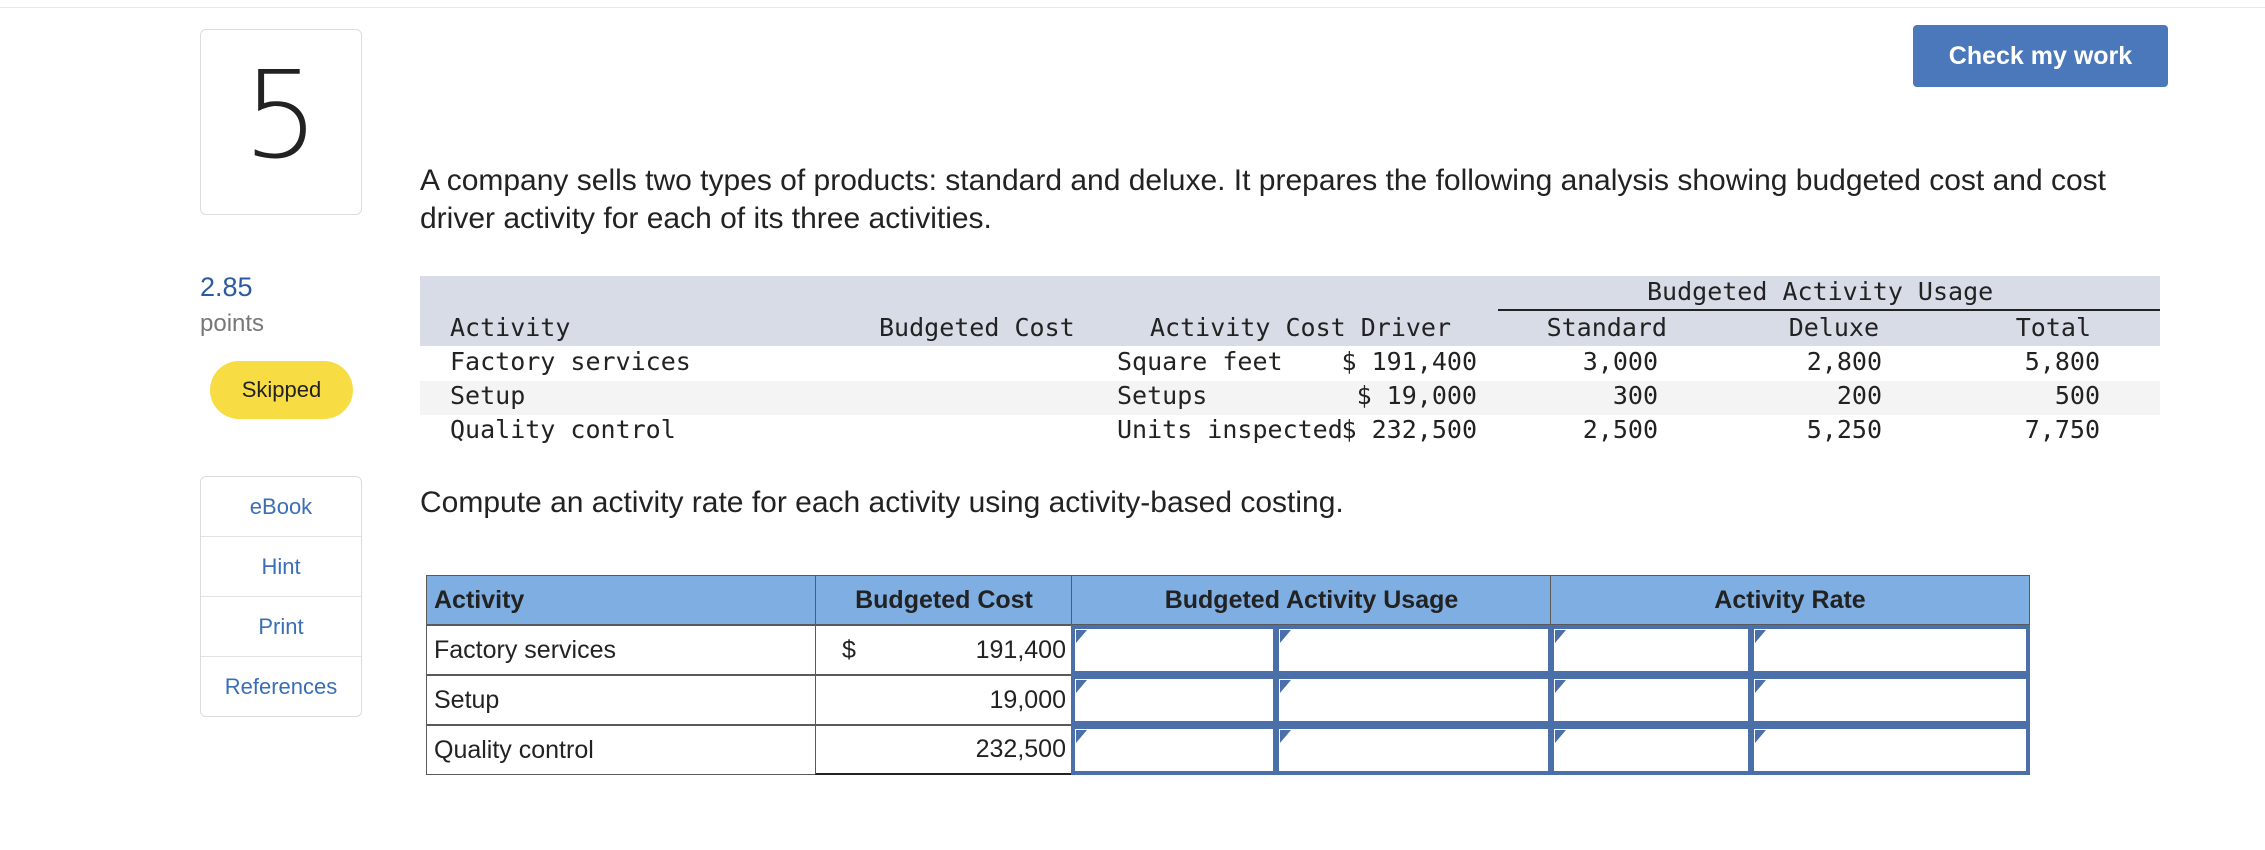 Image resolution: width=2265 pixels, height=850 pixels. I want to click on ebook-link: eBook, so click(281, 507).